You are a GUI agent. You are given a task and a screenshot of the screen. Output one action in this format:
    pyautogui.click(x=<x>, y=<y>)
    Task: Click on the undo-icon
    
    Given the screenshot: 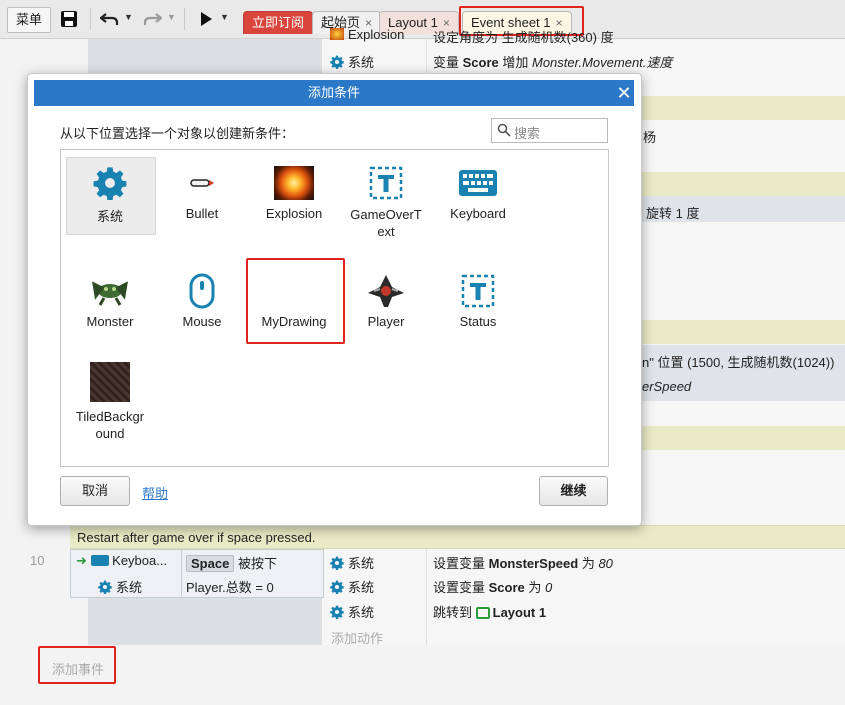 What is the action you would take?
    pyautogui.click(x=109, y=19)
    